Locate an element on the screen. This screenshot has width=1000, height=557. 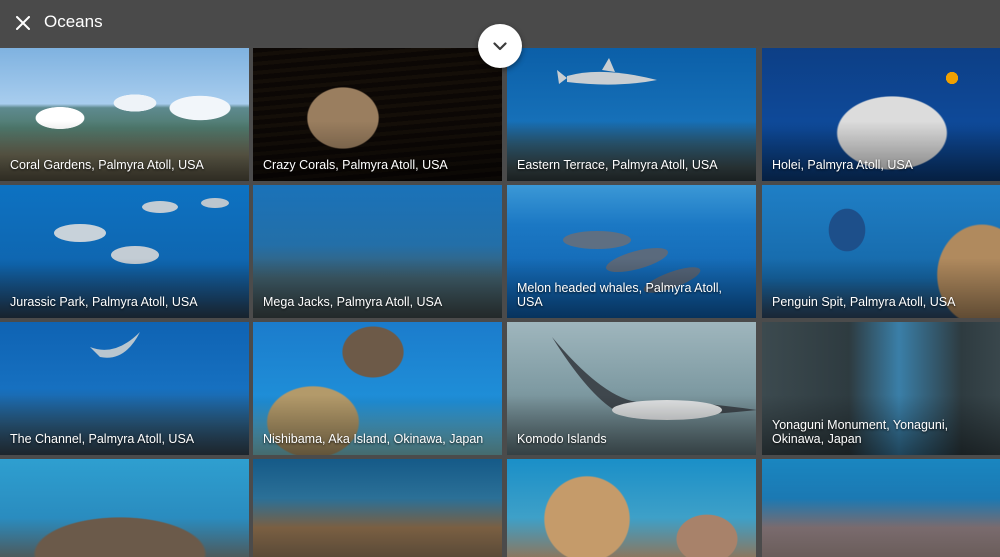
tile-caption: Penguin Spit, Palmyra Atoll, USA is located at coordinates (864, 302).